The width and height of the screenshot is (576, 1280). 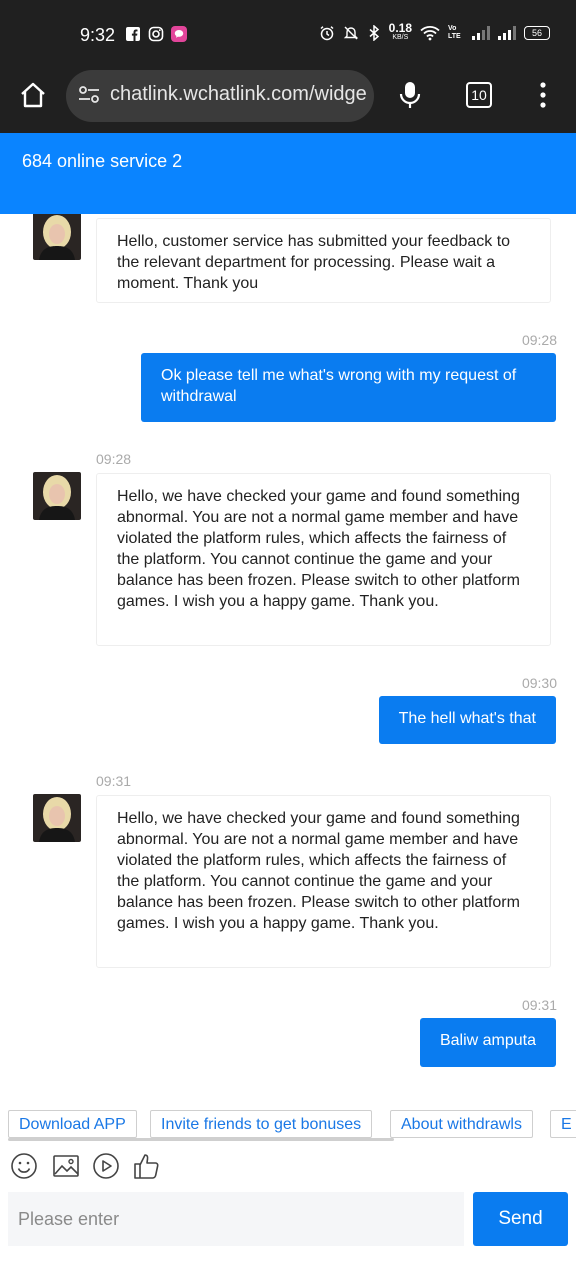 What do you see at coordinates (563, 1124) in the screenshot?
I see `quick-reply-partial: E` at bounding box center [563, 1124].